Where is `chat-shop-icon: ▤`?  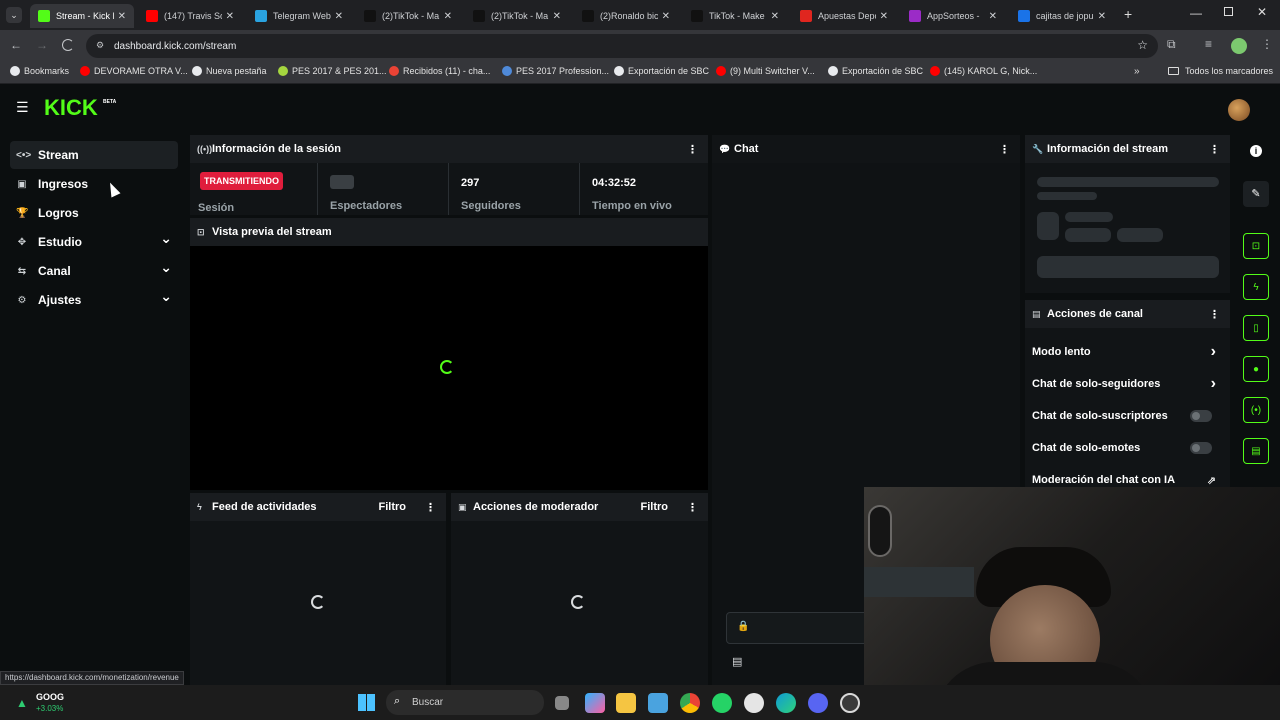
chat-shop-icon: ▤ is located at coordinates (737, 661).